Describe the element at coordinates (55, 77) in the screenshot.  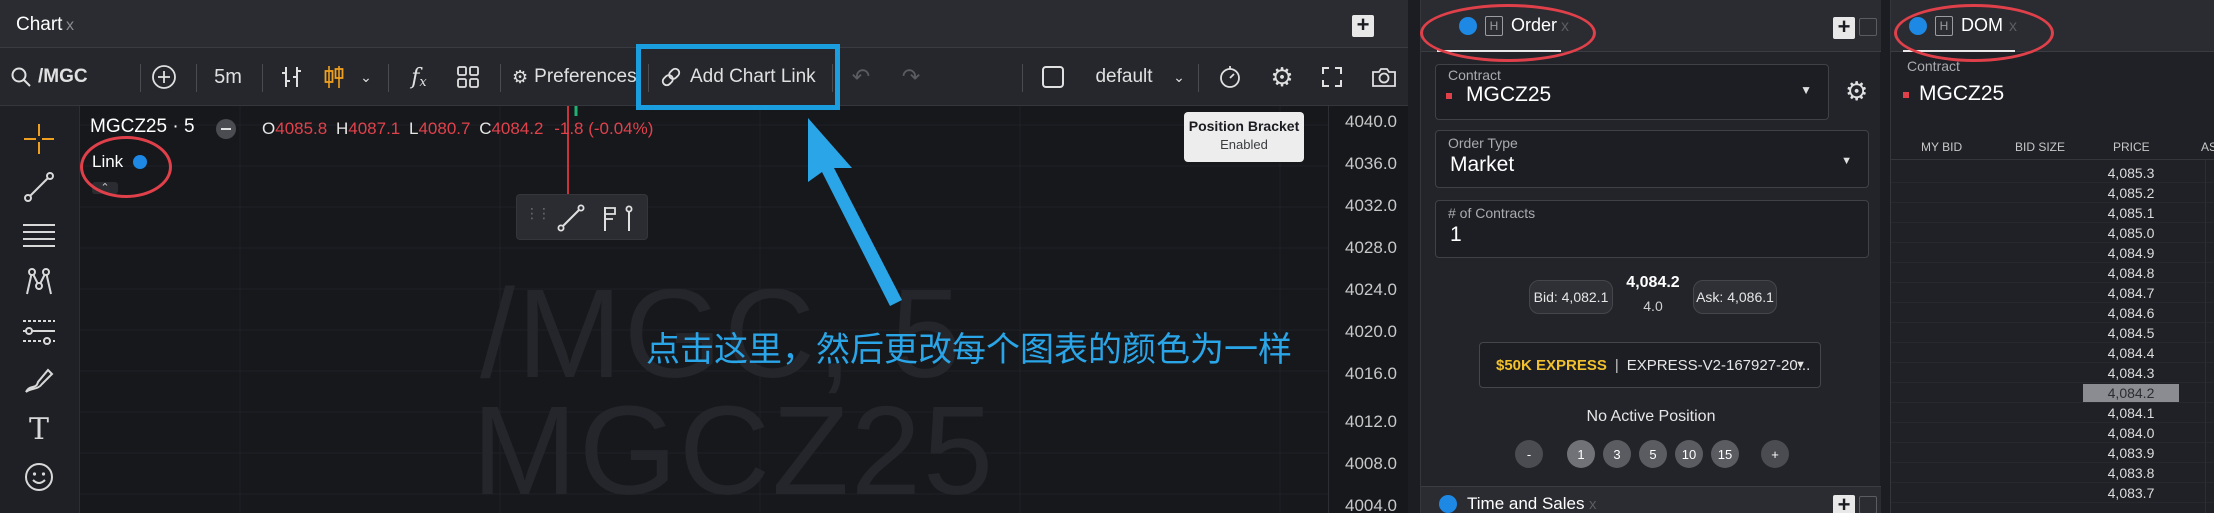
I see `symbol-search: /MGC` at that location.